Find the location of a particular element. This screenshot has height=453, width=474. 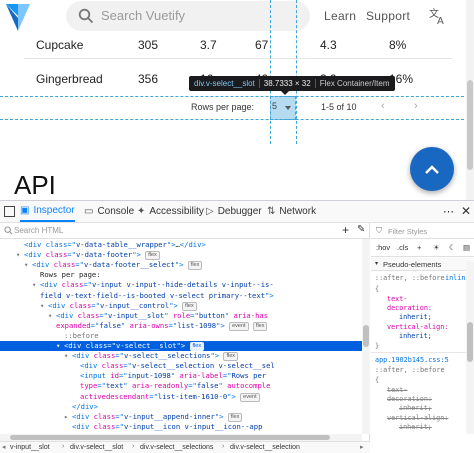

infobar-layout: Flex Container/Item is located at coordinates (354, 83).